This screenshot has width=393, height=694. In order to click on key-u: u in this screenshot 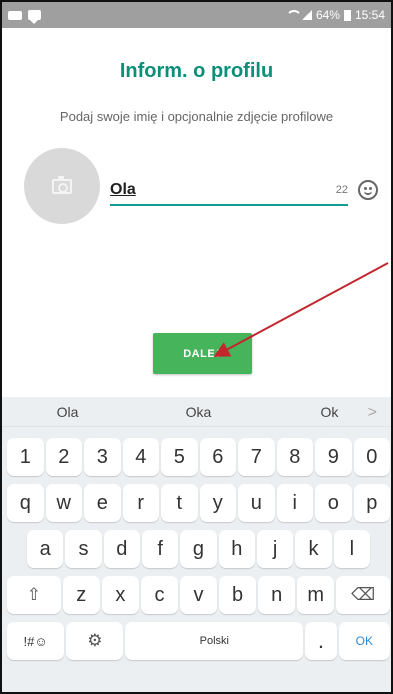, I will do `click(256, 503)`.